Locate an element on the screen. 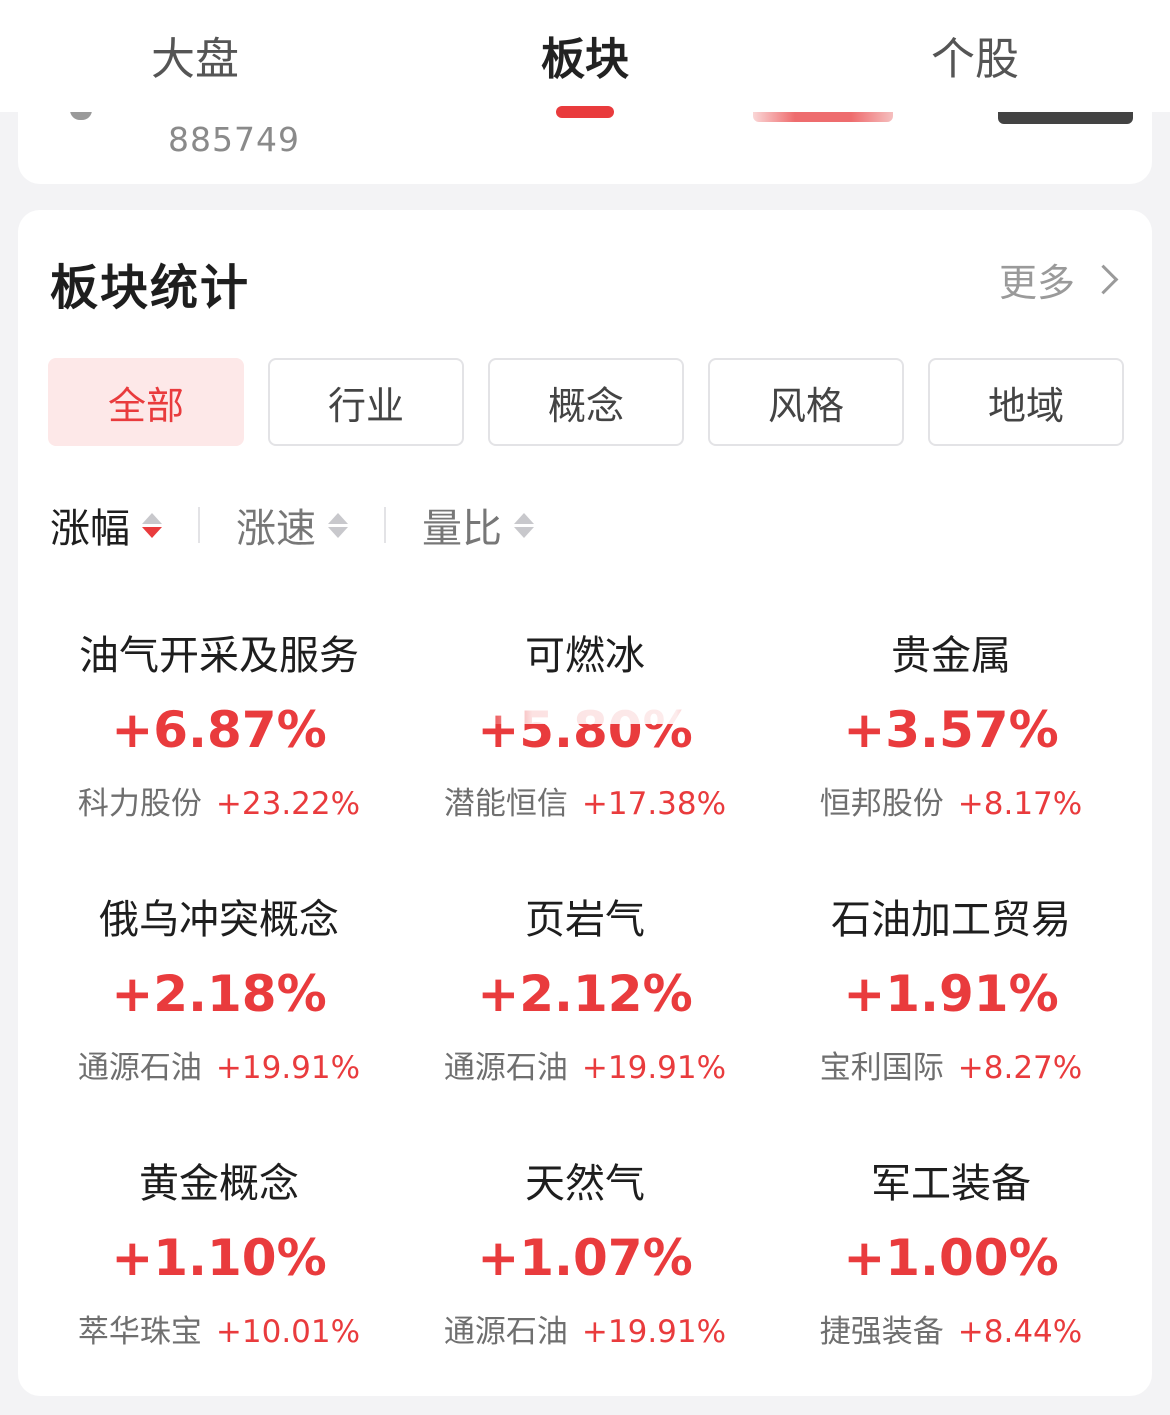  leading-stock: 科力股份 +23.22% is located at coordinates (219, 800).